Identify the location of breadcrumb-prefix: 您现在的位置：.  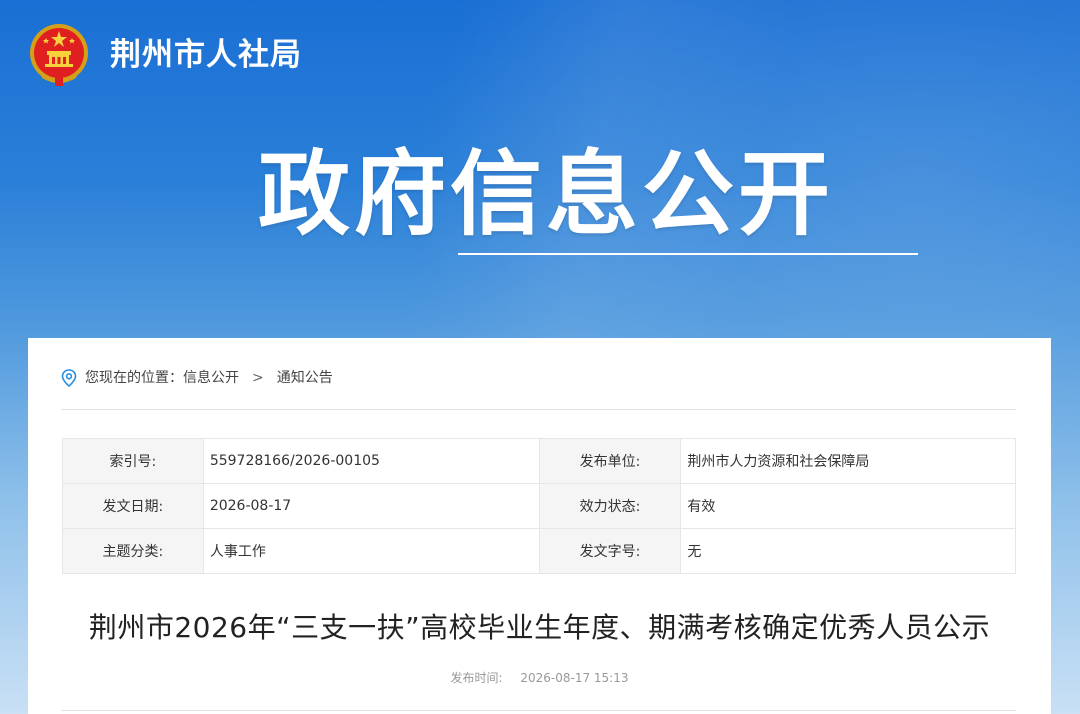
(134, 378).